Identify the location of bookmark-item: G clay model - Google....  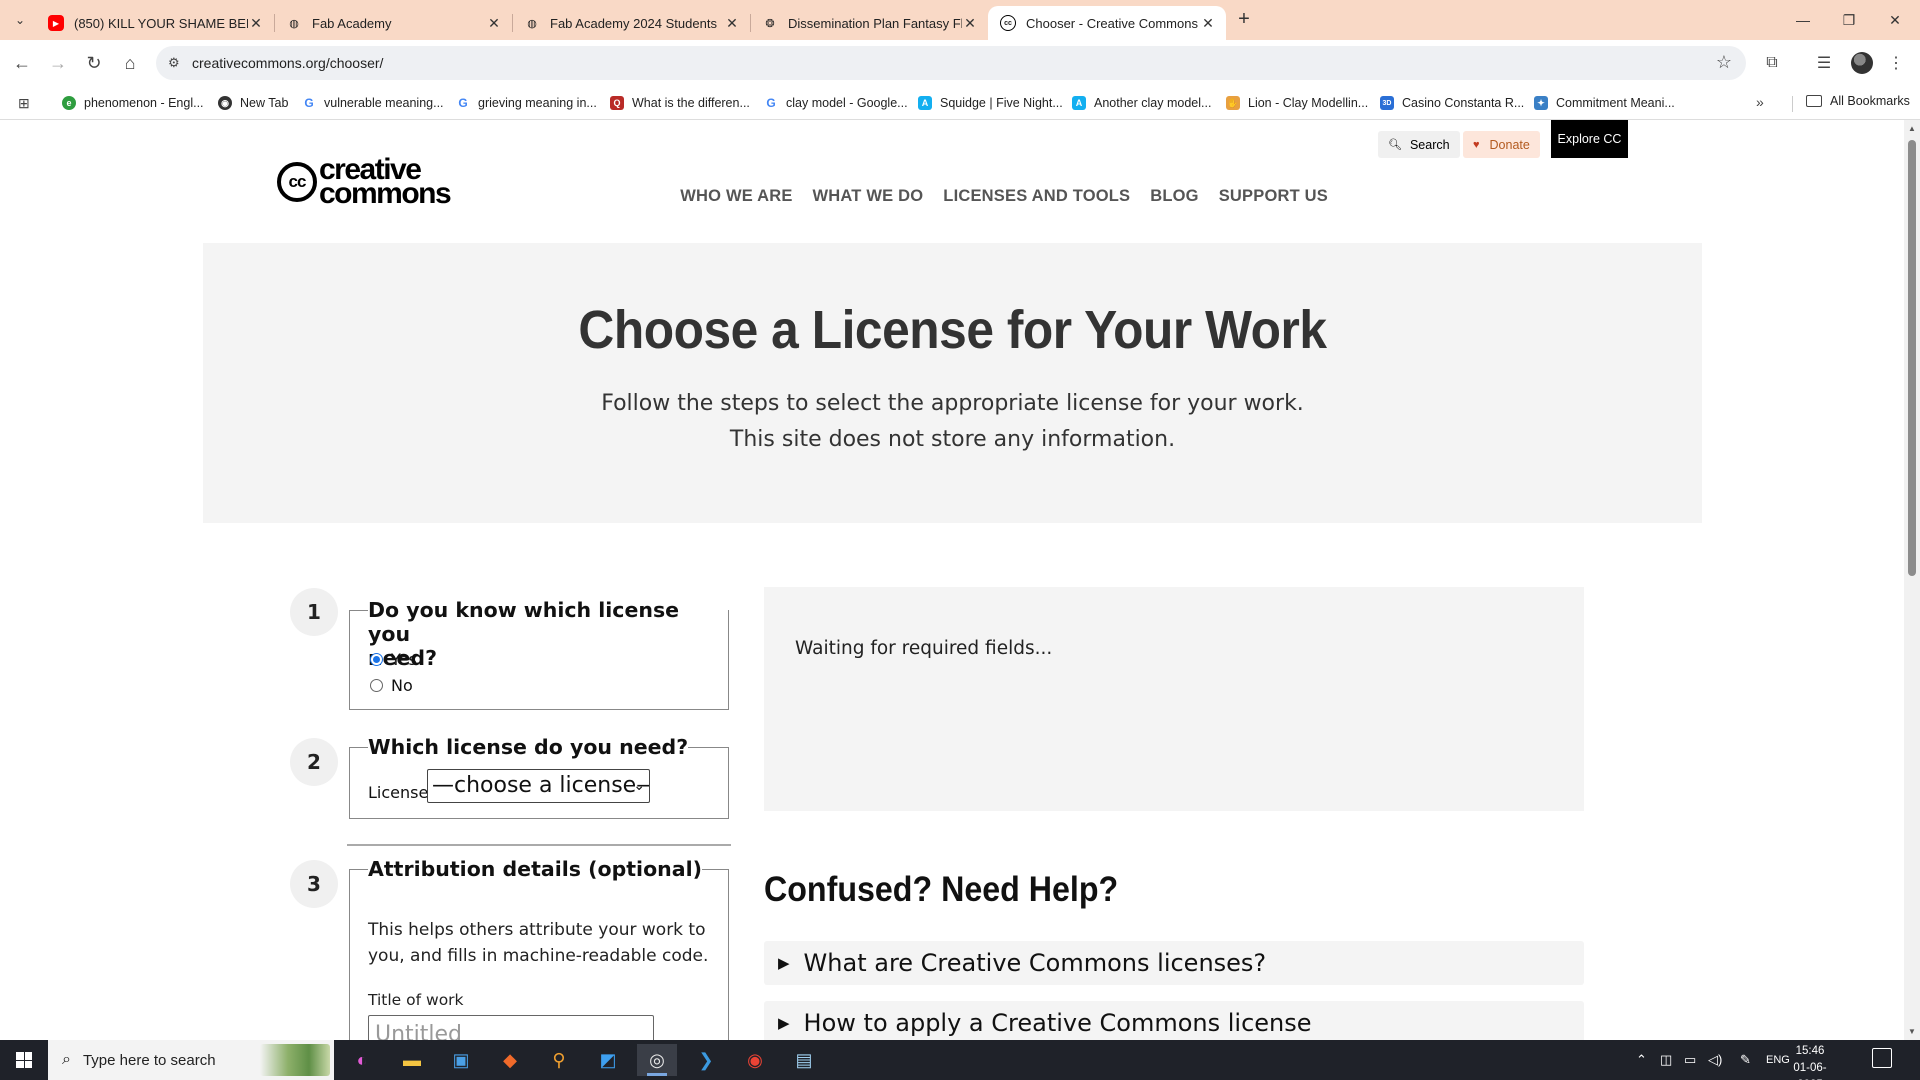
(836, 103).